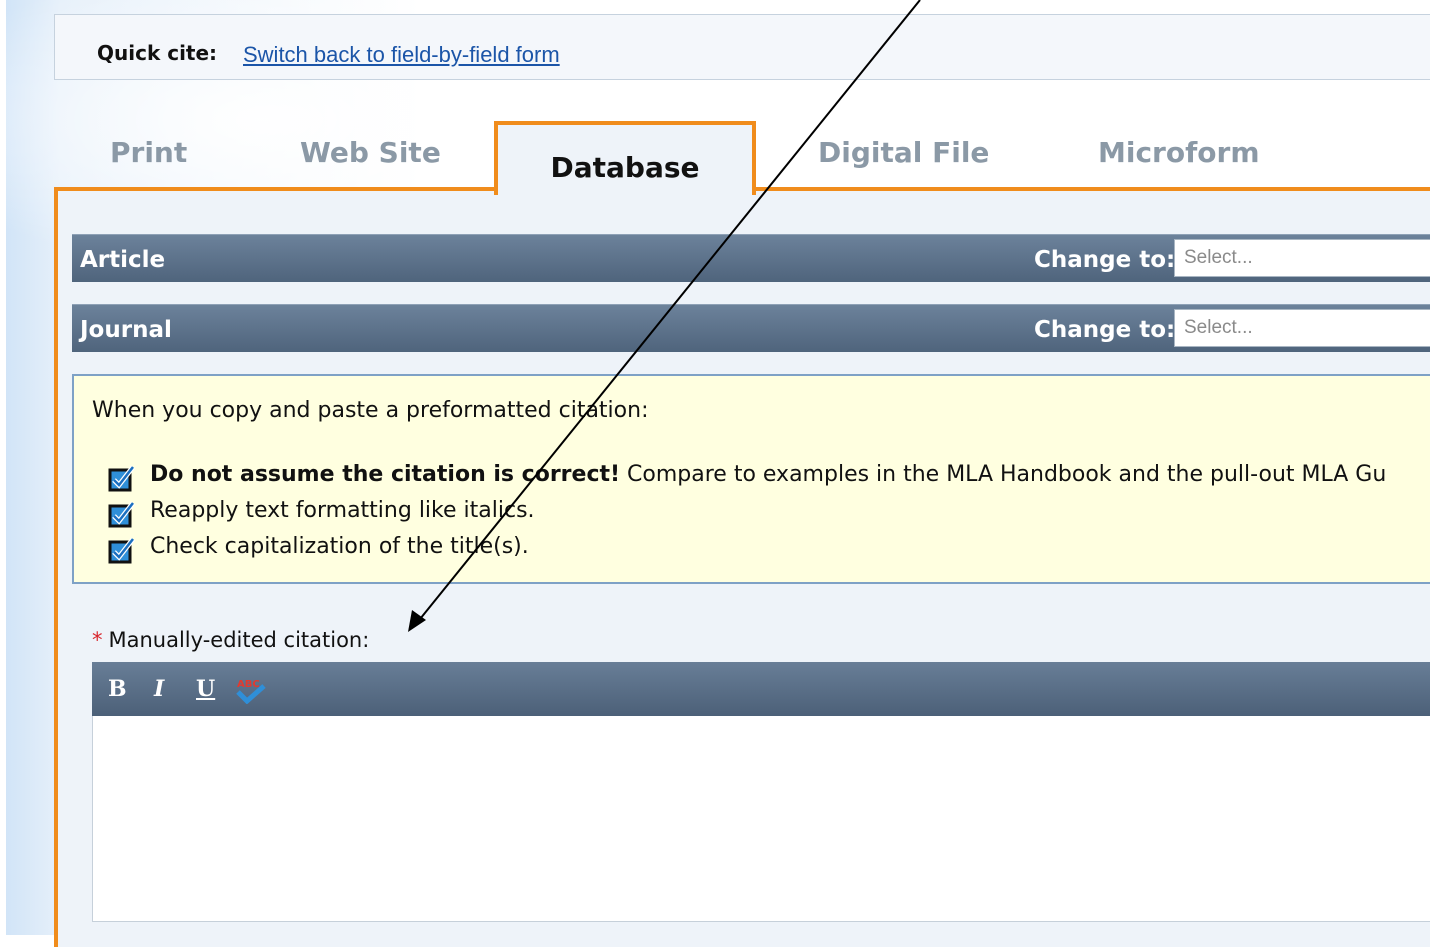 Image resolution: width=1430 pixels, height=947 pixels. I want to click on quick-cite-label: Quick cite:, so click(157, 53).